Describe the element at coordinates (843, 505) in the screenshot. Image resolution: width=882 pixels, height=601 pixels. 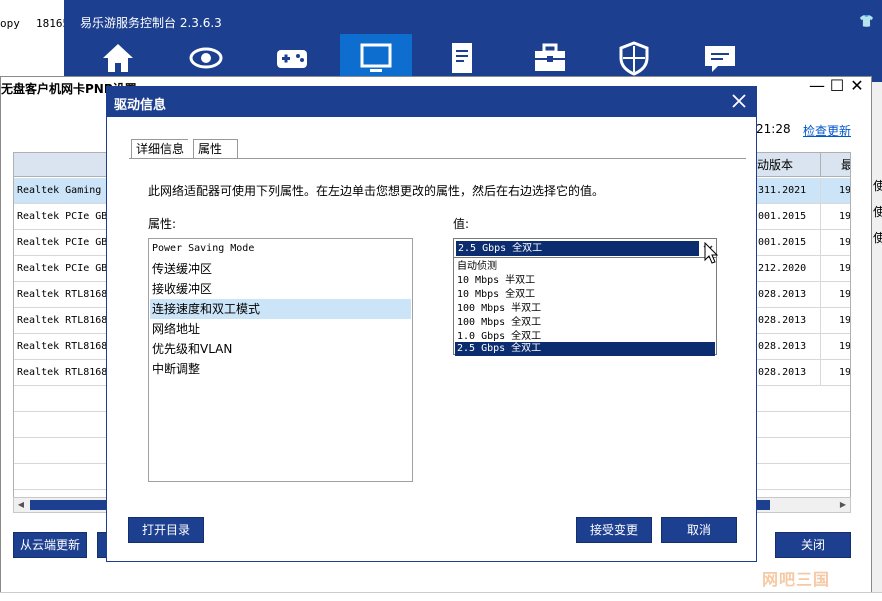
I see `scroll-right-icon: ▶` at that location.